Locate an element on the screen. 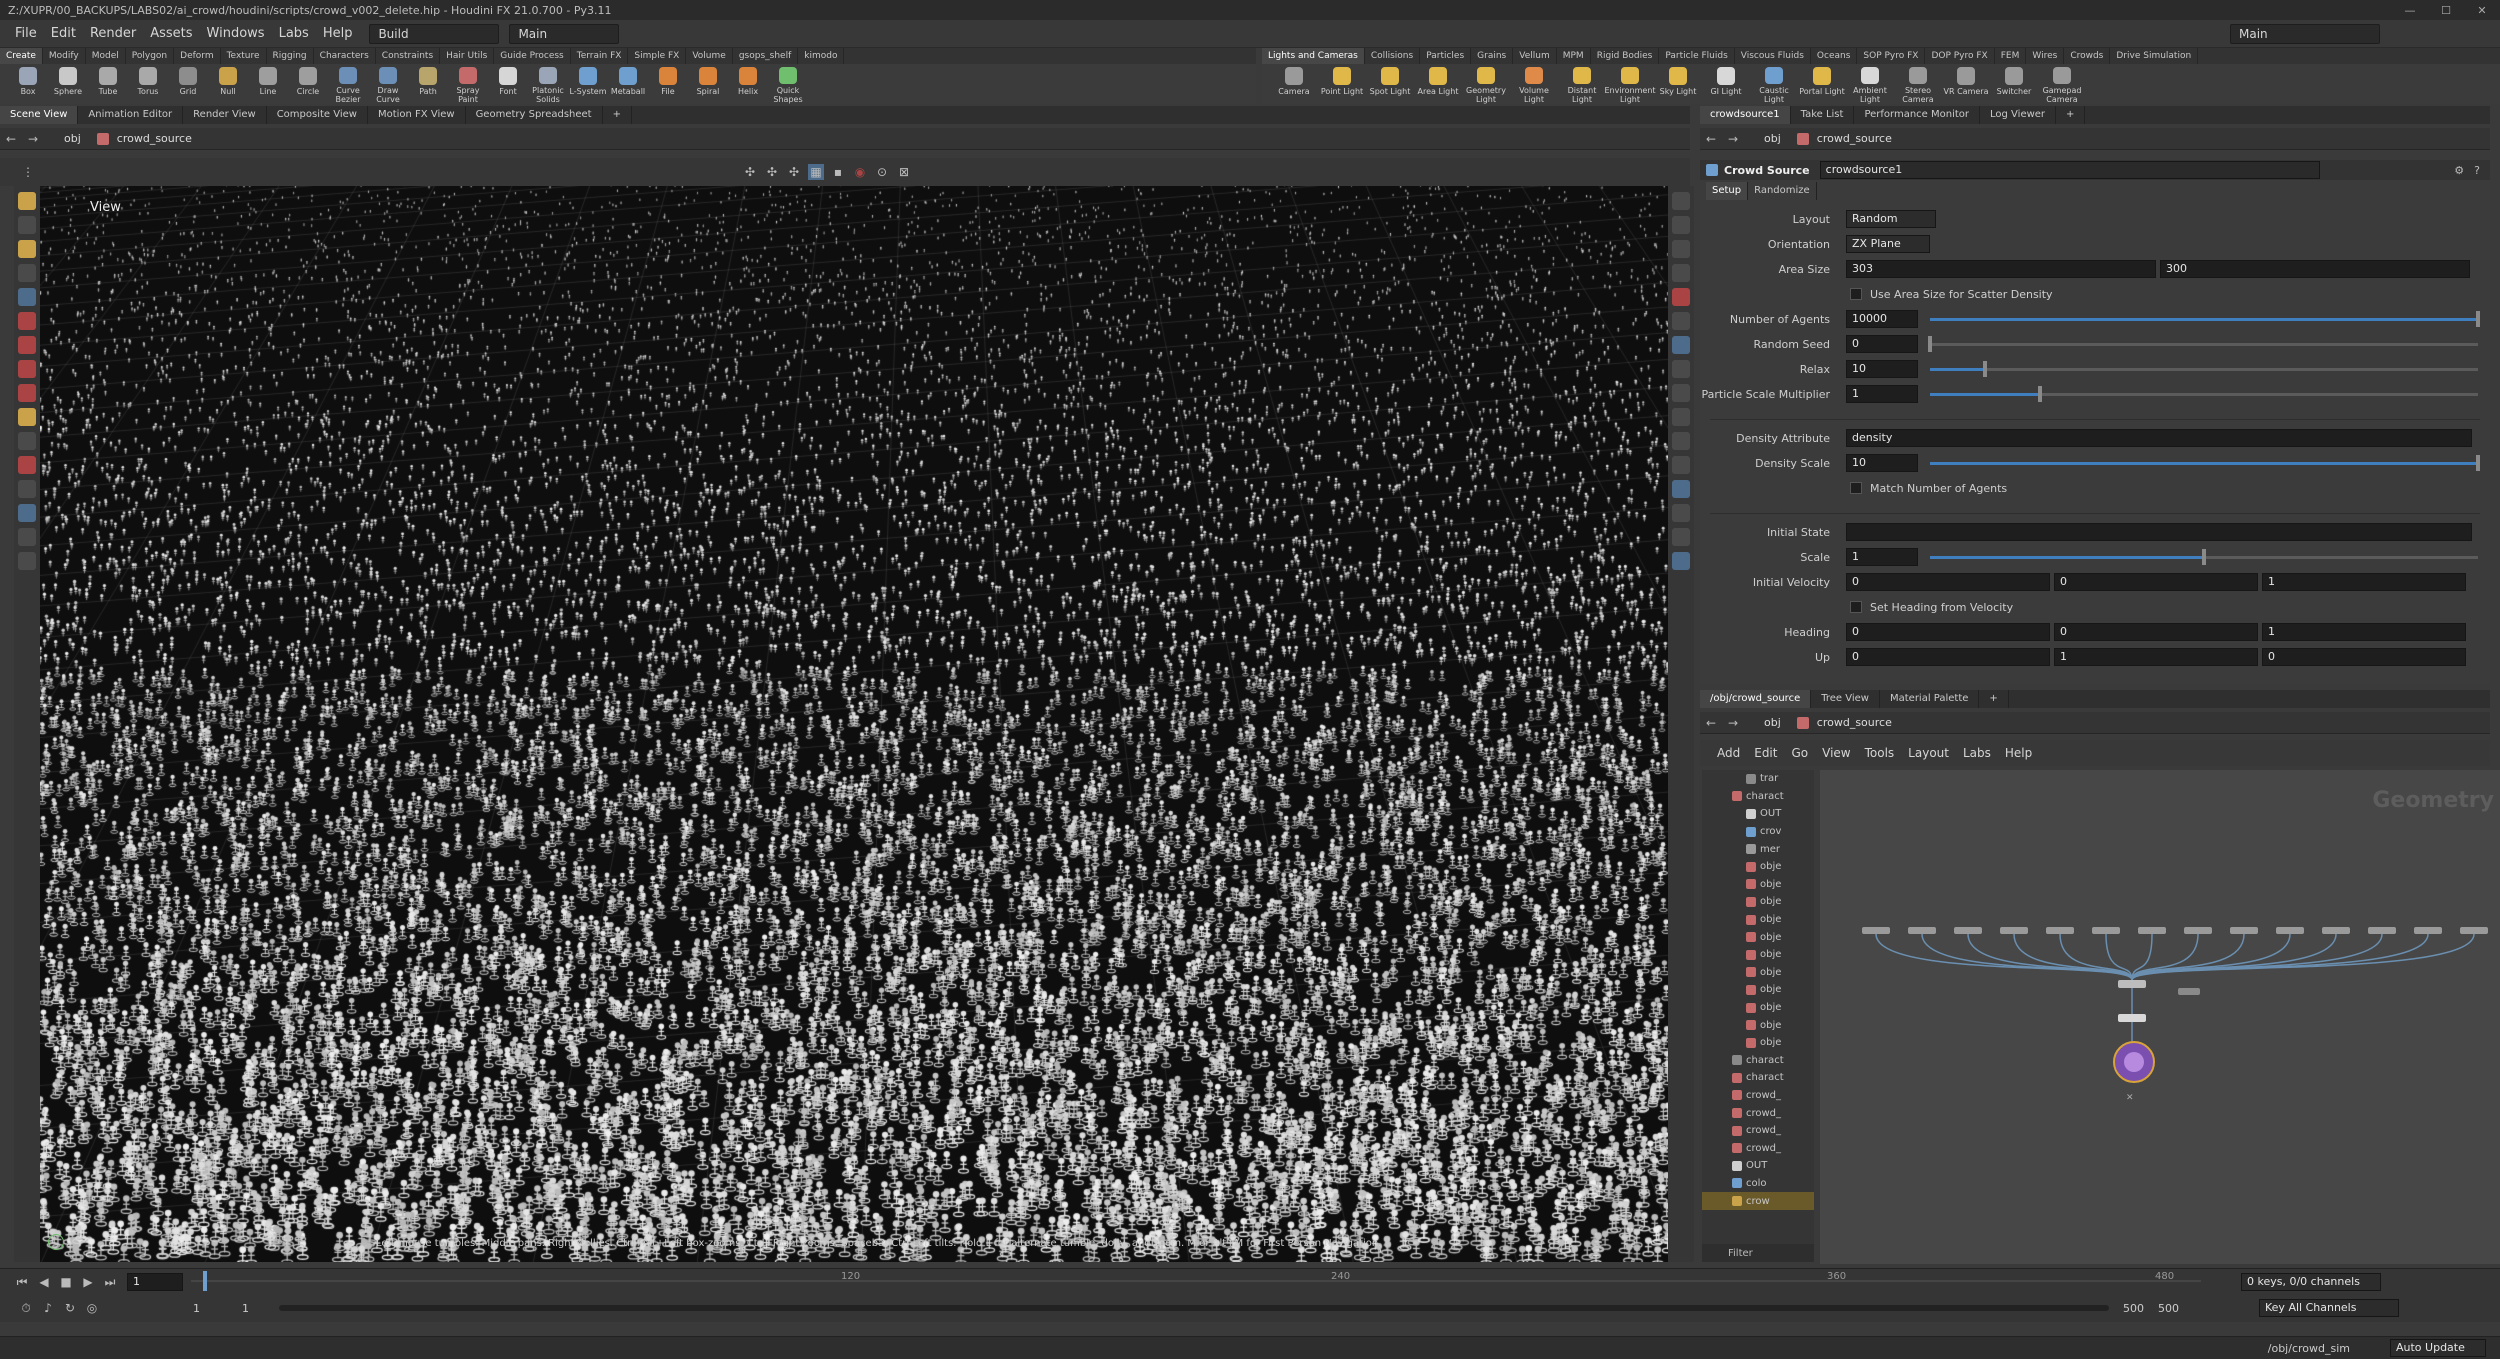  rotate-tool-icon is located at coordinates (27, 441).